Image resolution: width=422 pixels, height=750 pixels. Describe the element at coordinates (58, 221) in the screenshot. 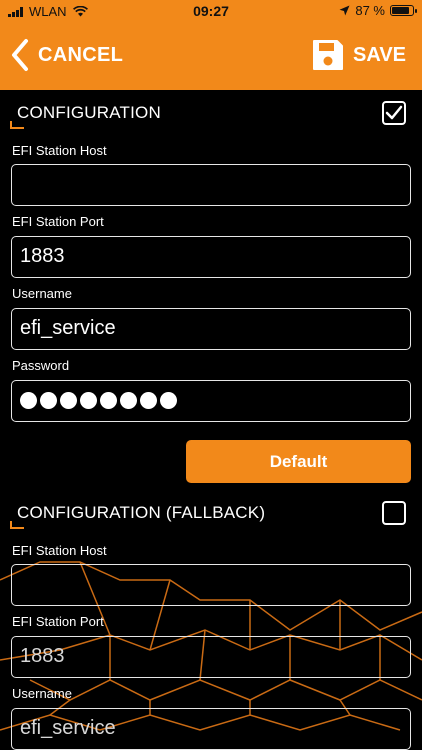

I see `port-label: EFI Station Port` at that location.